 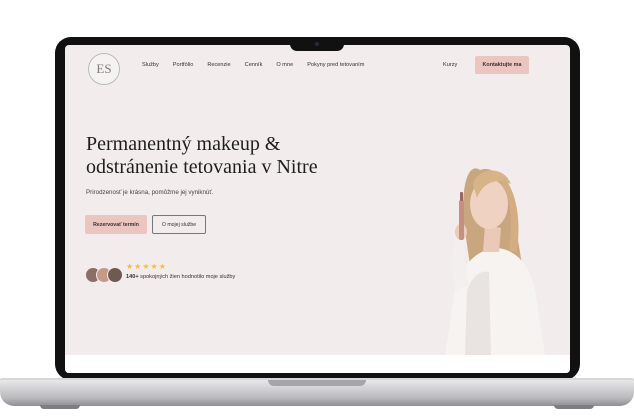 What do you see at coordinates (187, 277) in the screenshot?
I see `reviews-label: spokojných žien hodnotilo moje služby` at bounding box center [187, 277].